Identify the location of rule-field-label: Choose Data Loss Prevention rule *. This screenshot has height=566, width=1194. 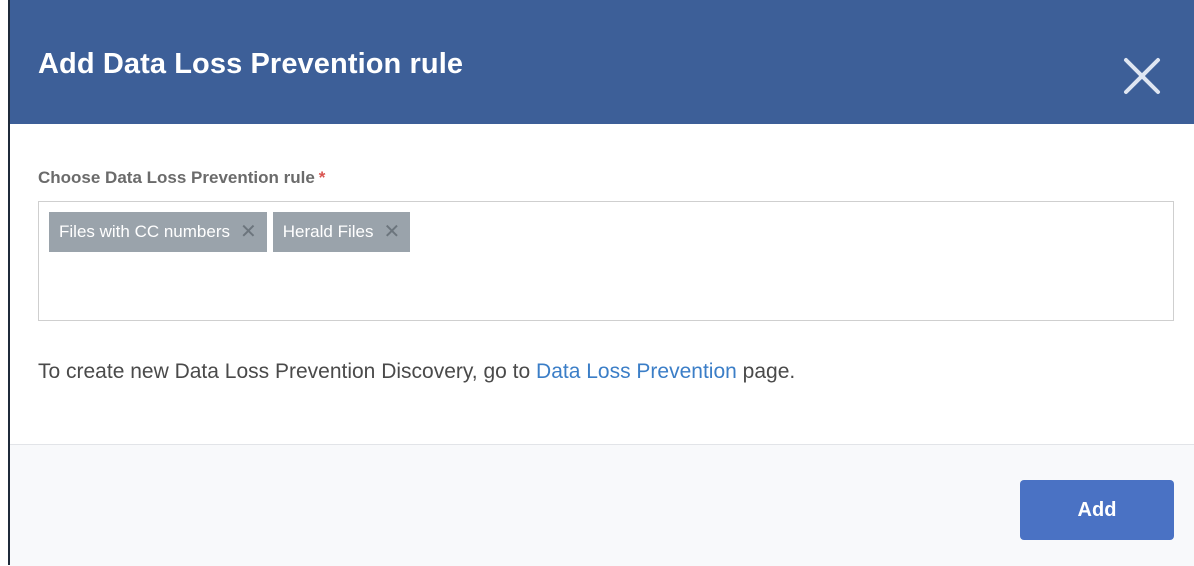
(181, 178).